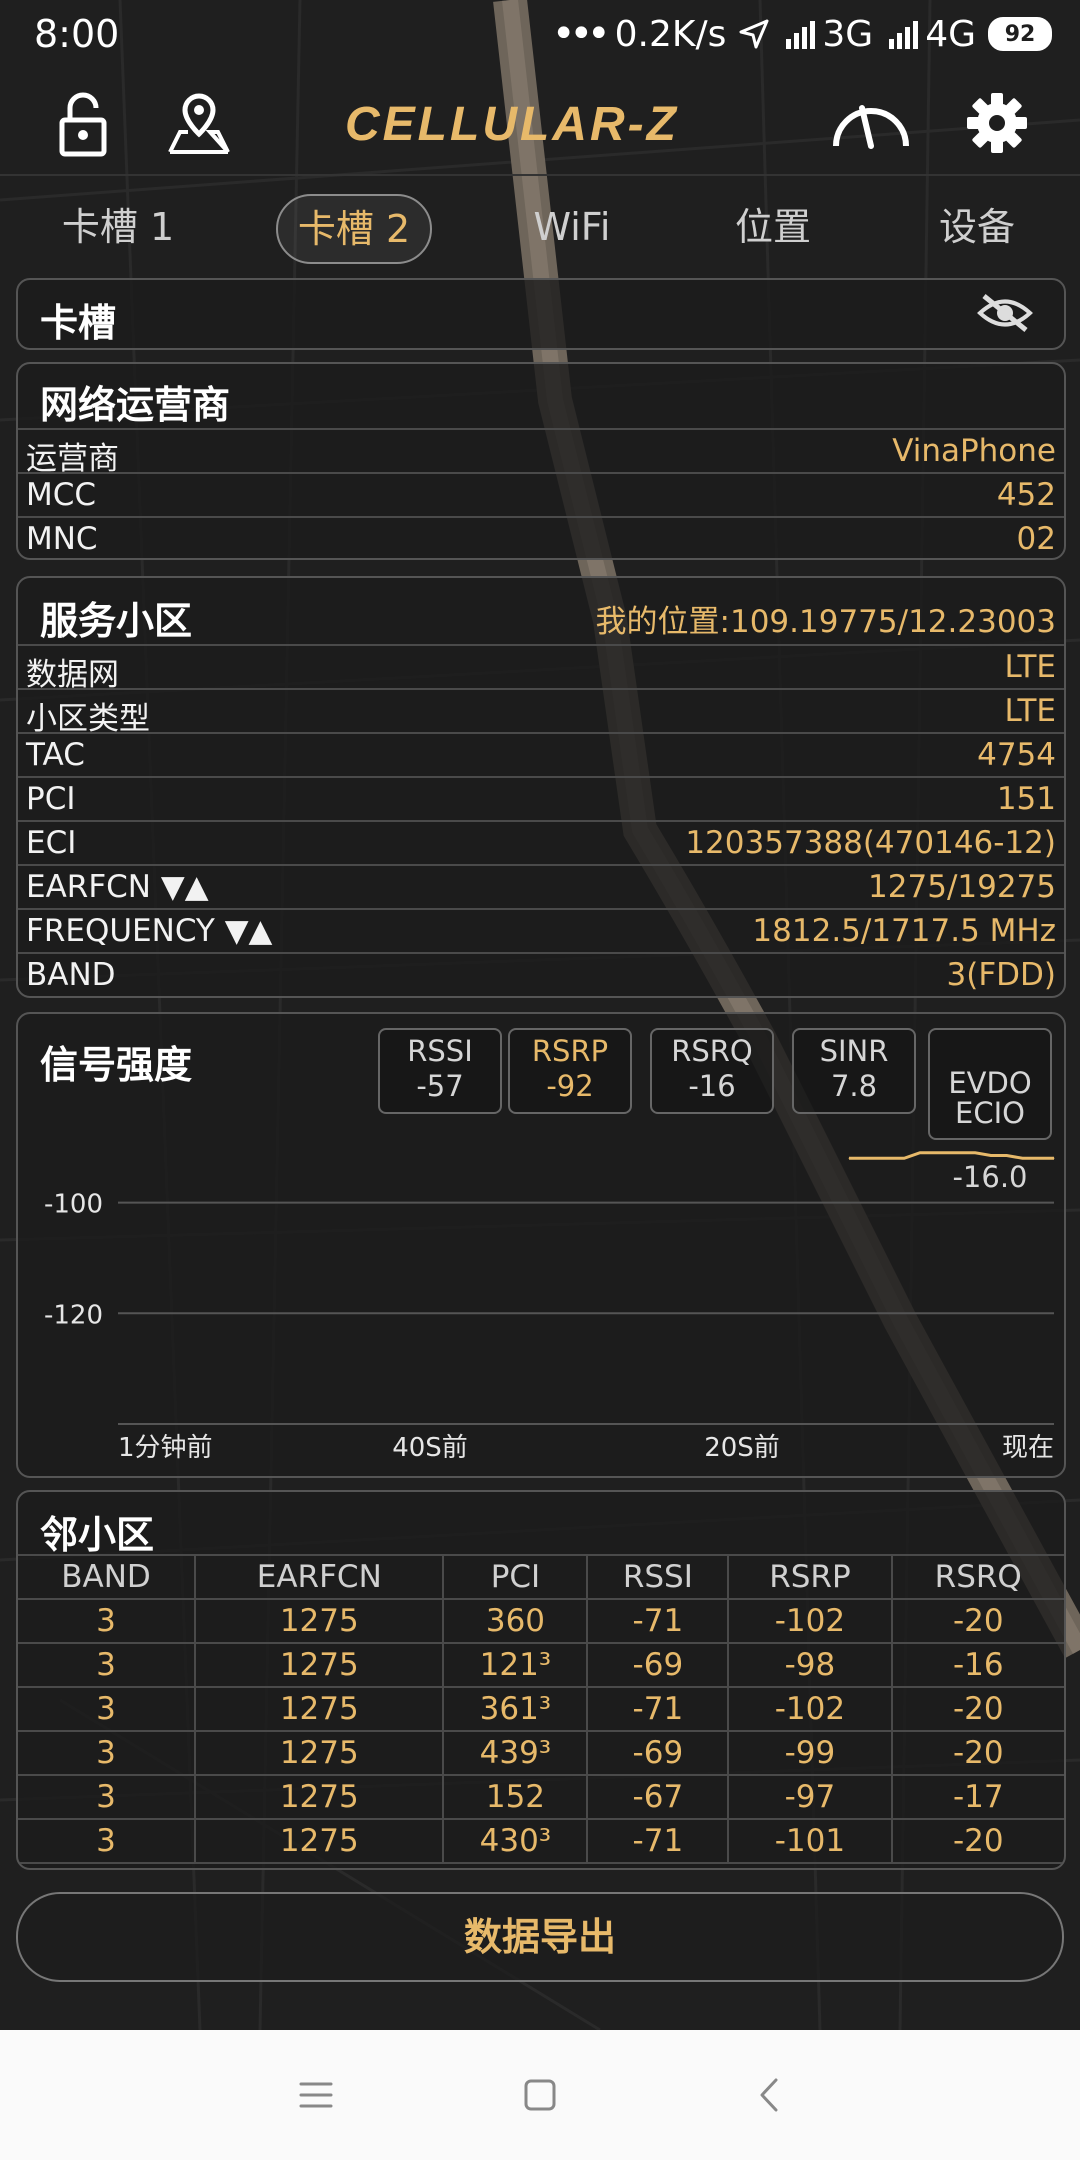  I want to click on column-header: RSRQ, so click(977, 1577).